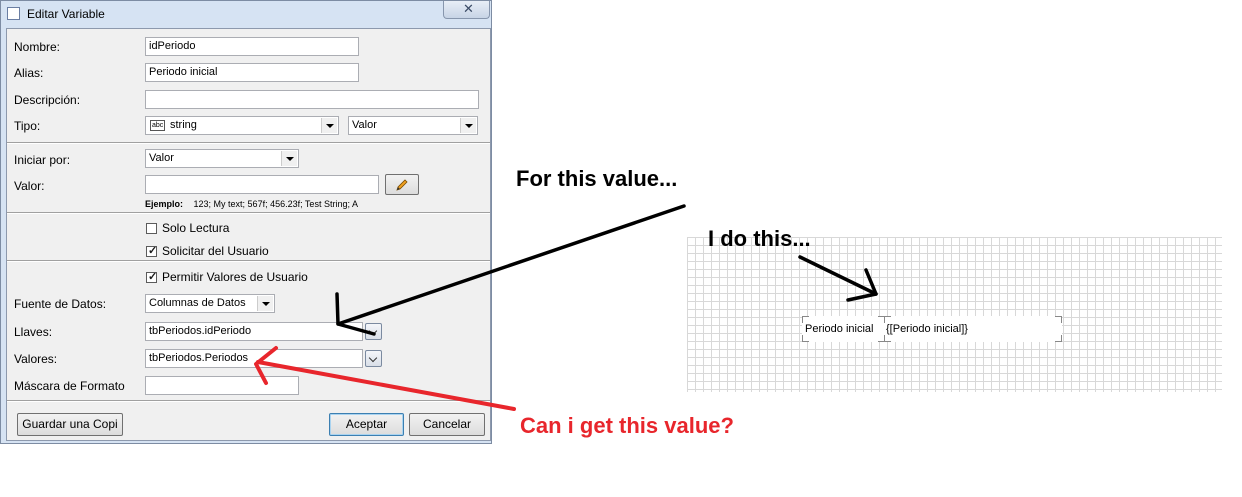 The height and width of the screenshot is (497, 1242). Describe the element at coordinates (511, 265) in the screenshot. I see `arrow-to-llaves` at that location.